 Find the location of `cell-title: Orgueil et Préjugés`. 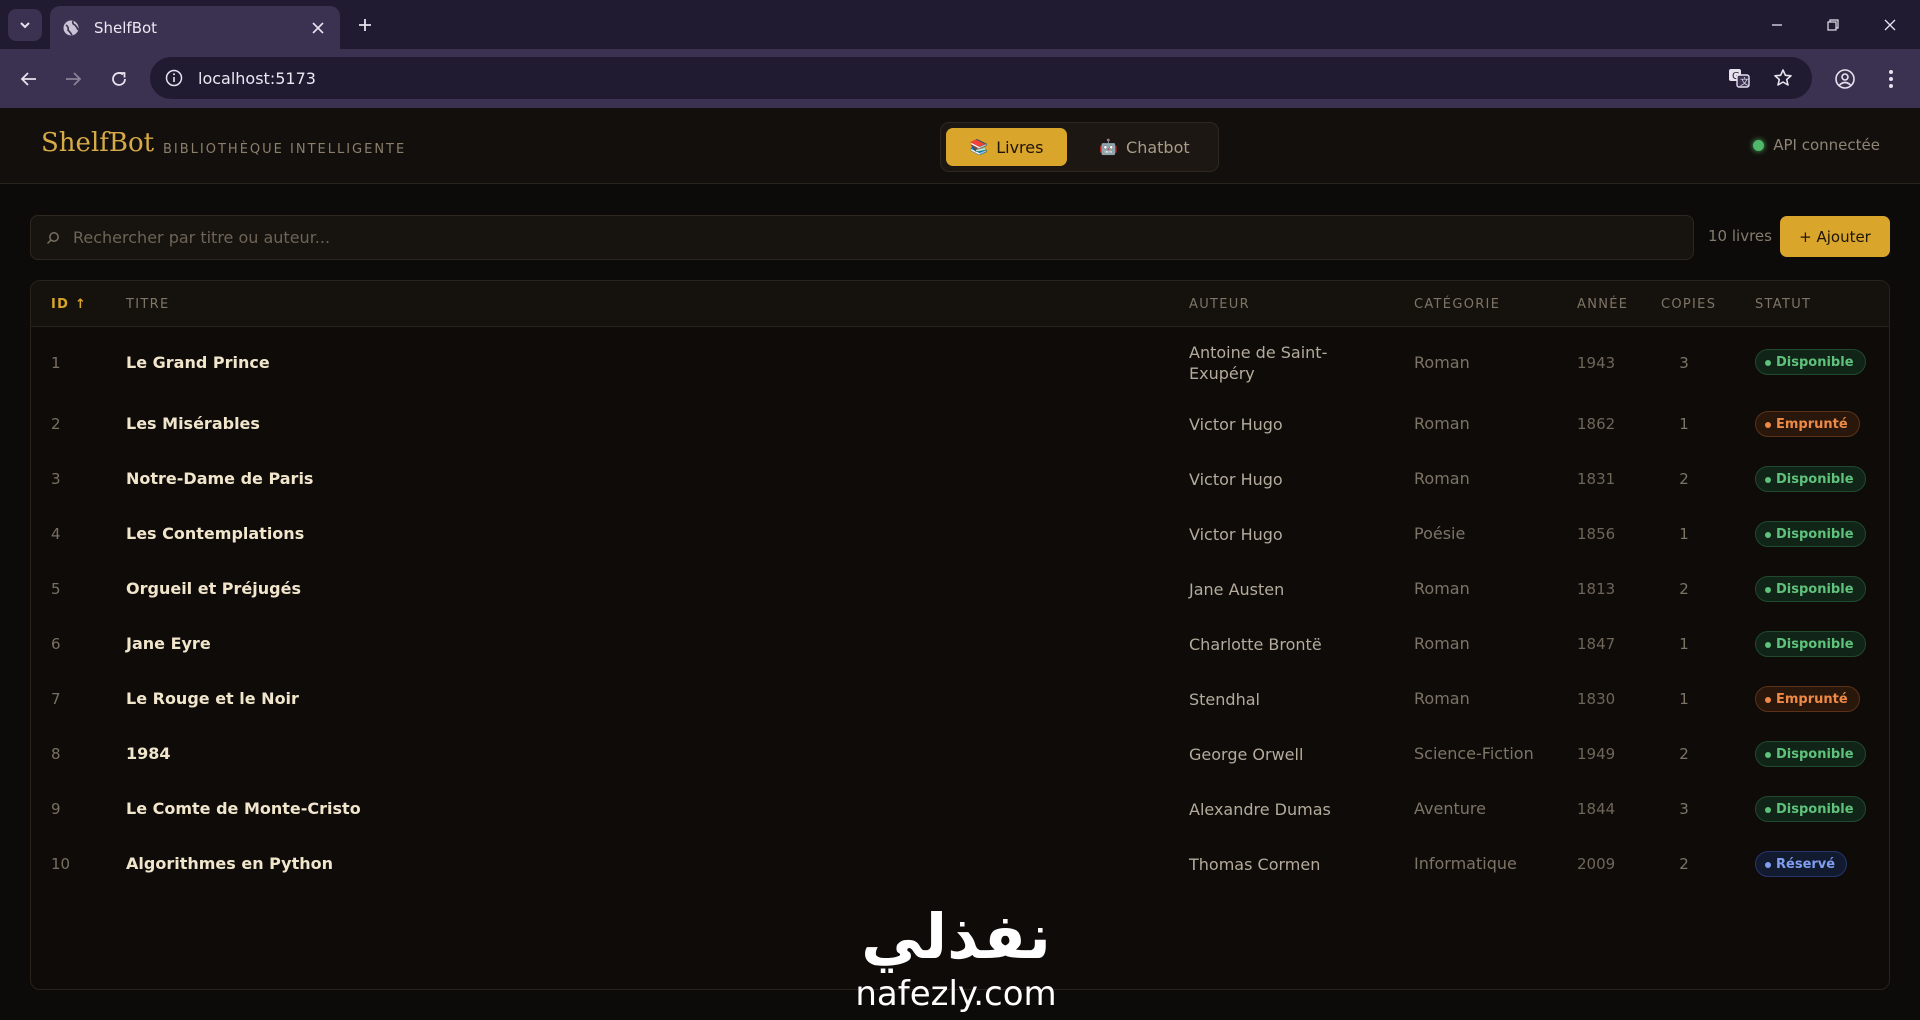

cell-title: Orgueil et Préjugés is located at coordinates (213, 588).